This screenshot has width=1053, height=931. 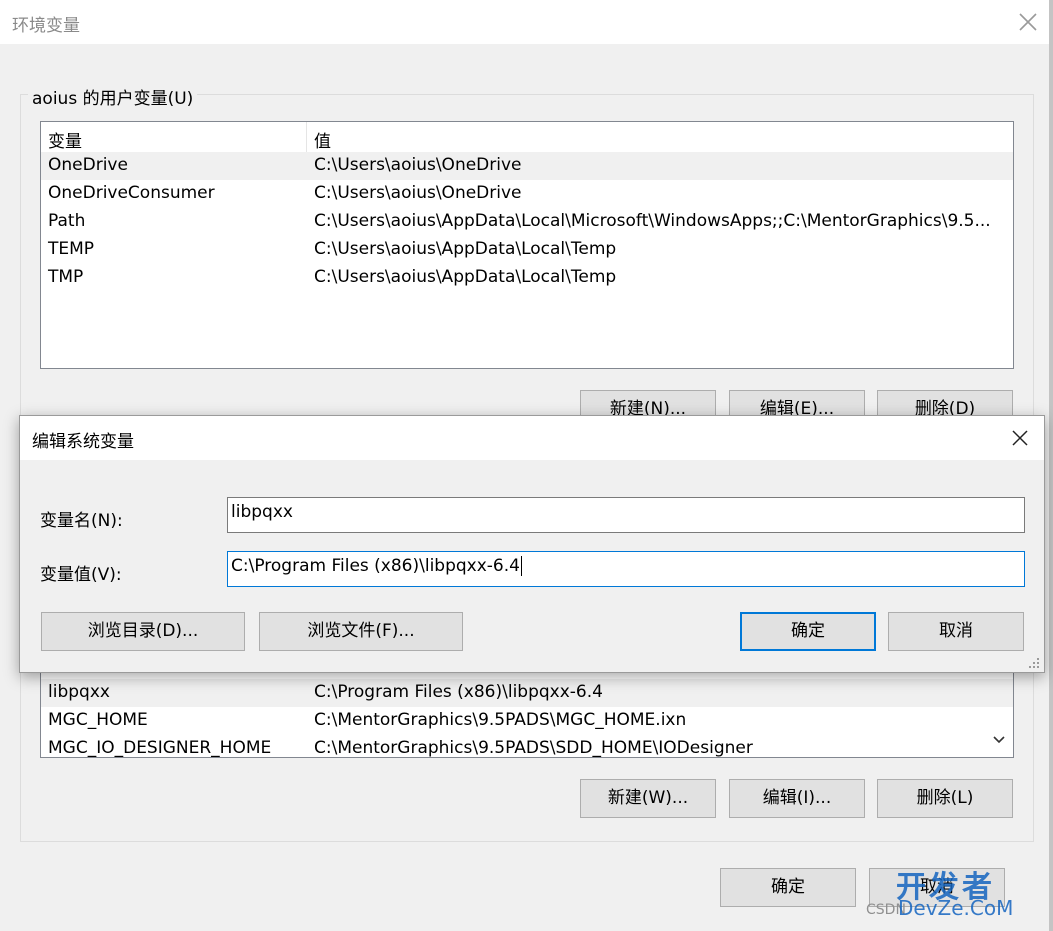 I want to click on table-row: TMP C:\Users\aoius\AppData\Local\Temp, so click(x=527, y=278).